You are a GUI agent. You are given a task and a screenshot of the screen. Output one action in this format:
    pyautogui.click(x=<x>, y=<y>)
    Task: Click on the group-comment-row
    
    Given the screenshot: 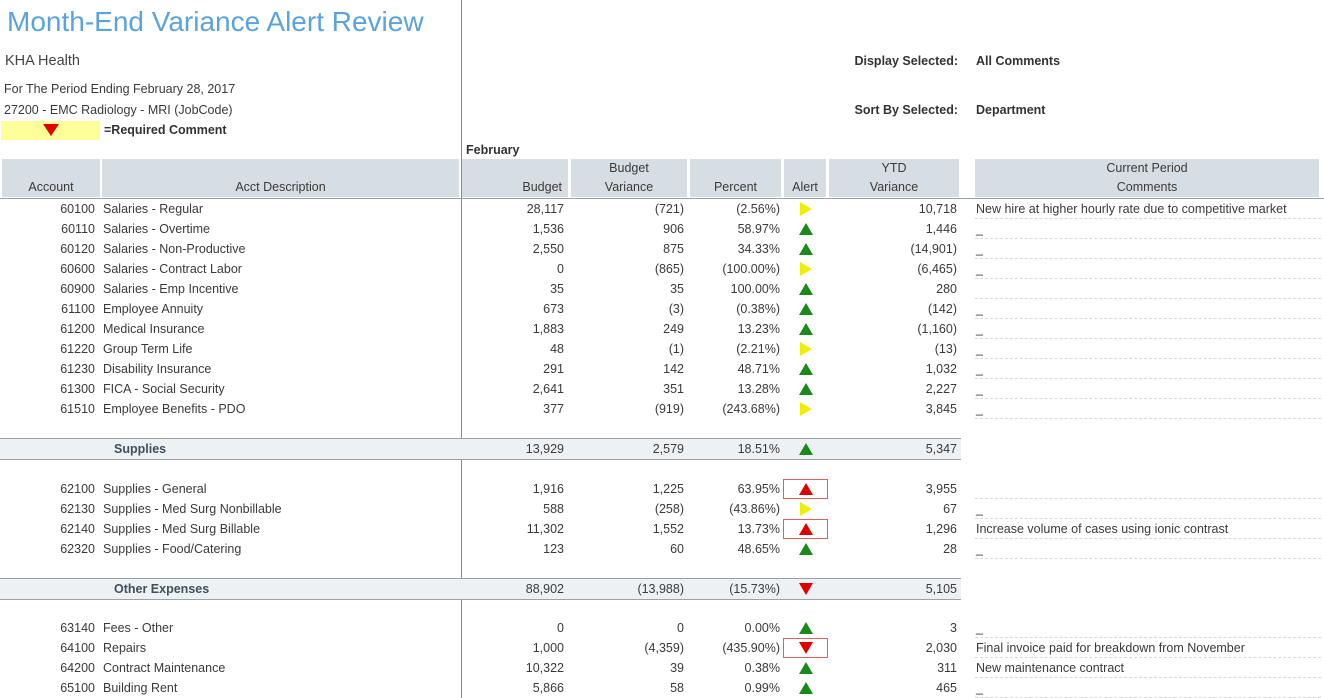 What is the action you would take?
    pyautogui.click(x=662, y=448)
    